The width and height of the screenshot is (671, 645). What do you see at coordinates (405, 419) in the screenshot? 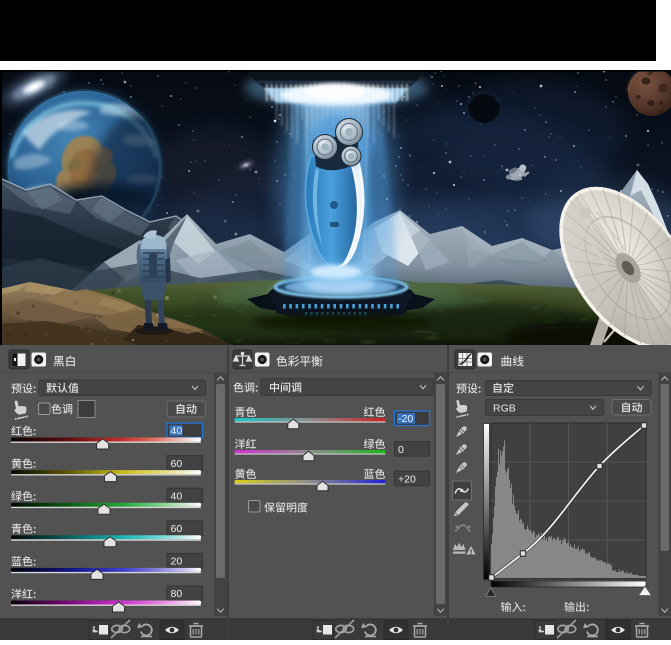
I see `svg-text: -20` at bounding box center [405, 419].